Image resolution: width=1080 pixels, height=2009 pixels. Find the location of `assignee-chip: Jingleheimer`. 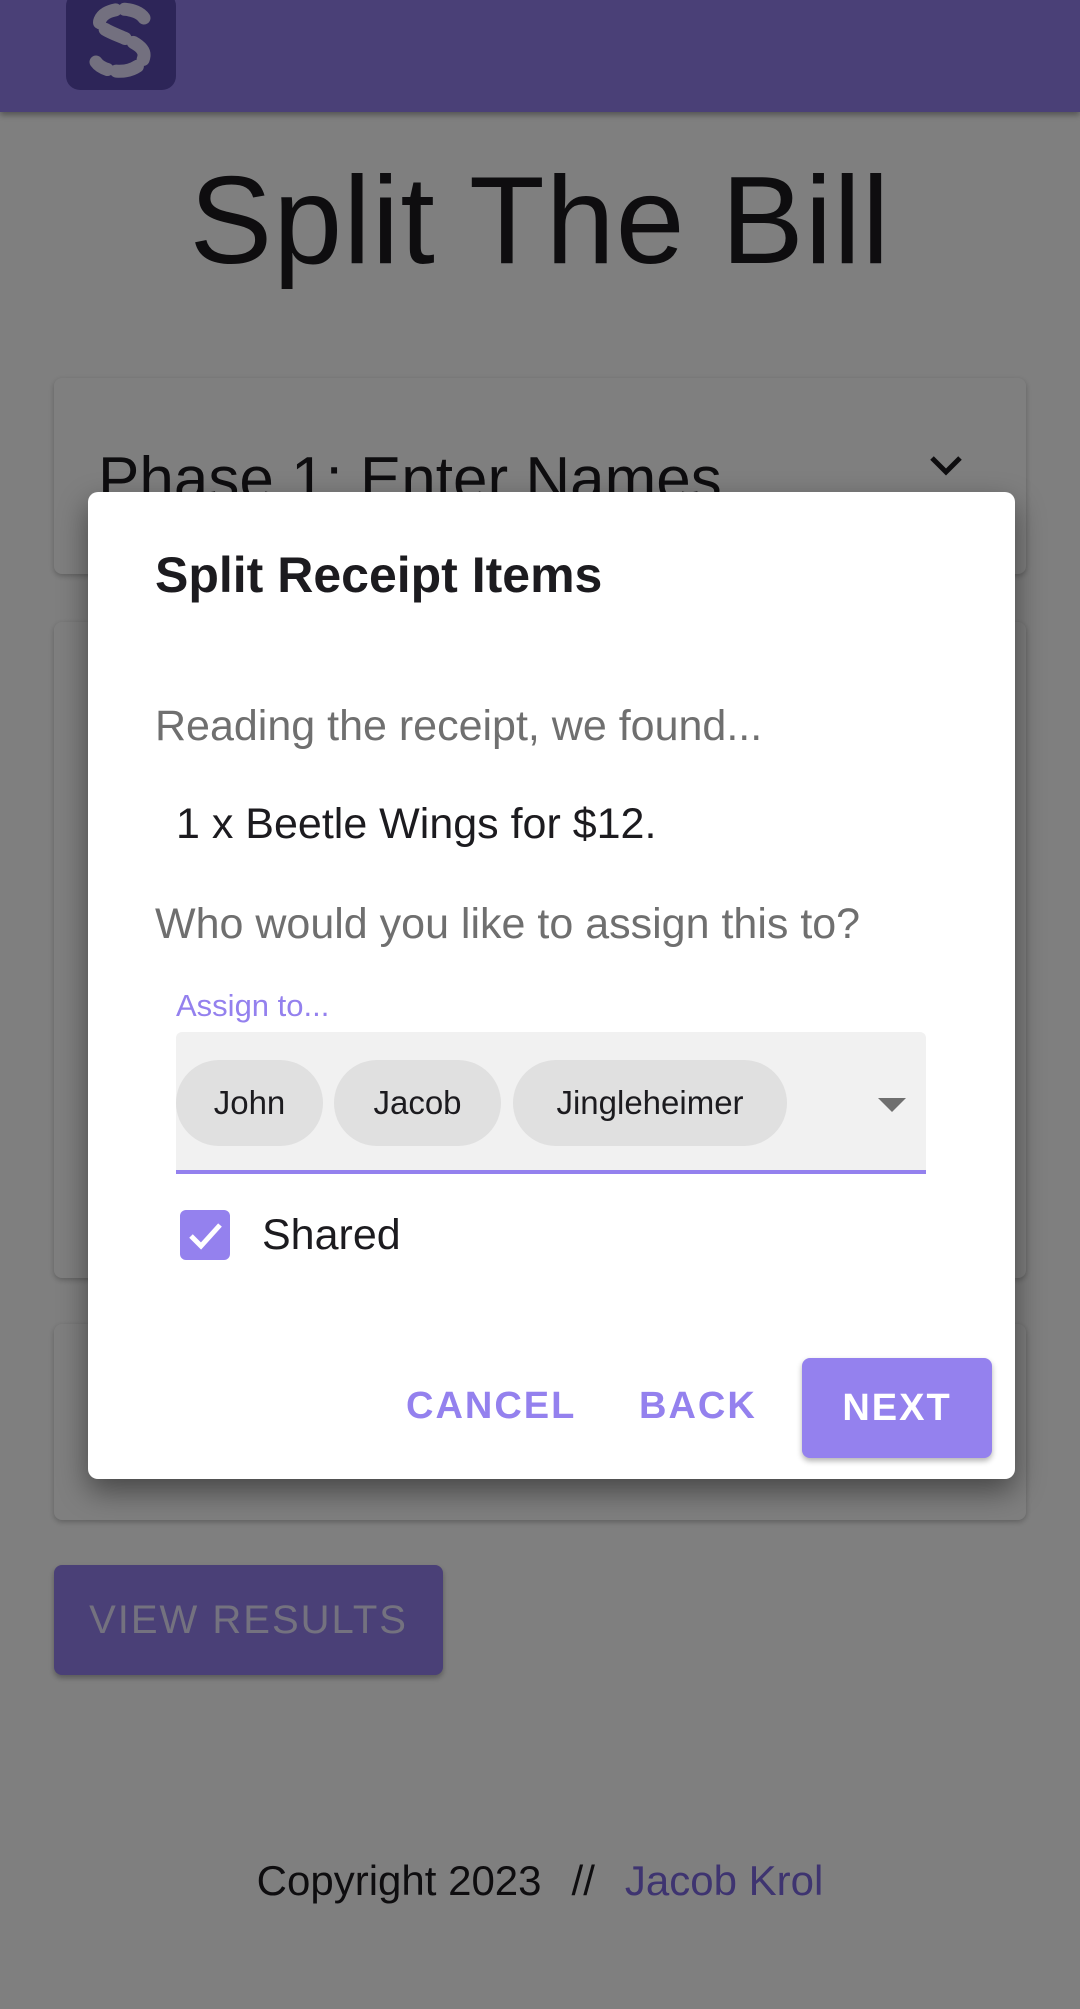

assignee-chip: Jingleheimer is located at coordinates (650, 1103).